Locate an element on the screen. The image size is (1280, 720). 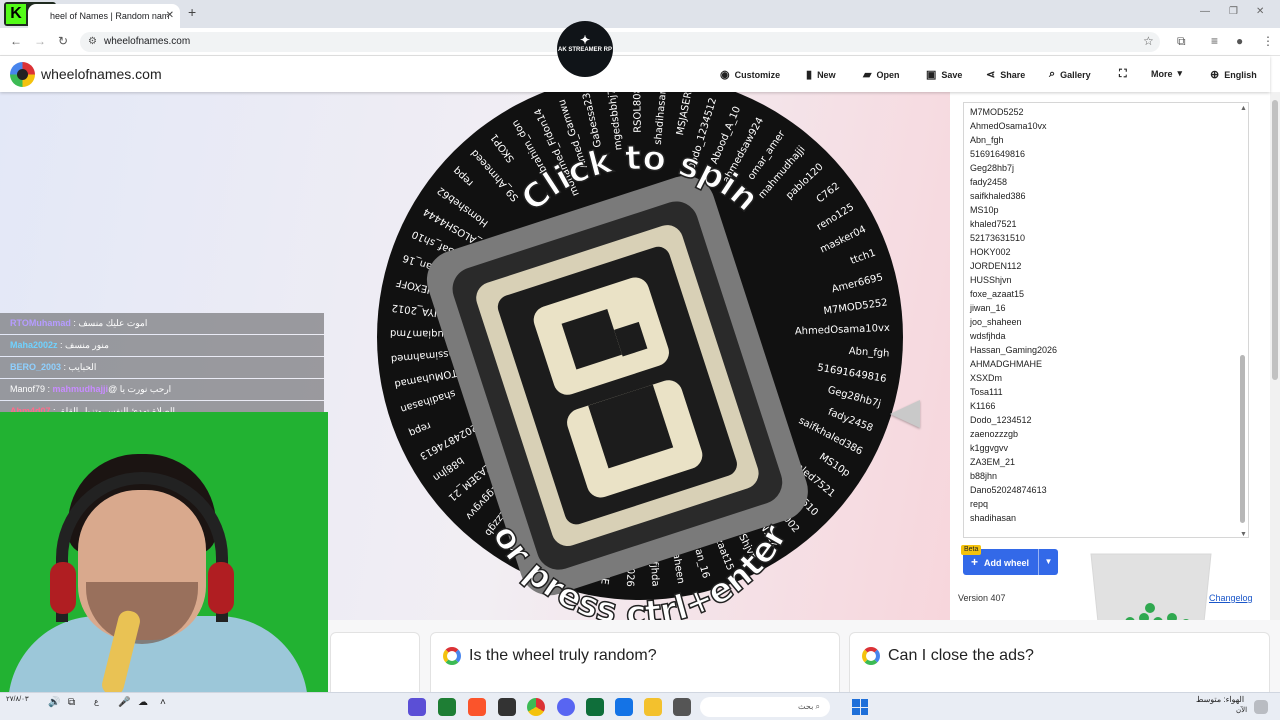
minimize-icon: — is located at coordinates (1205, 11).